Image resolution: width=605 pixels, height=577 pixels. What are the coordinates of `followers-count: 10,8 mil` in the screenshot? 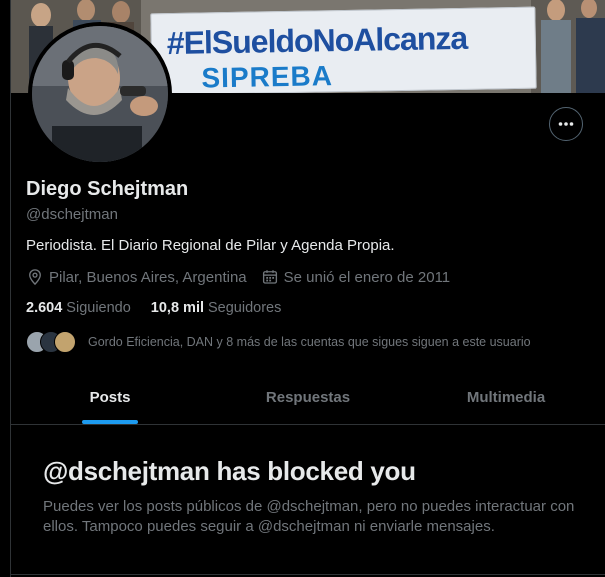 It's located at (177, 308).